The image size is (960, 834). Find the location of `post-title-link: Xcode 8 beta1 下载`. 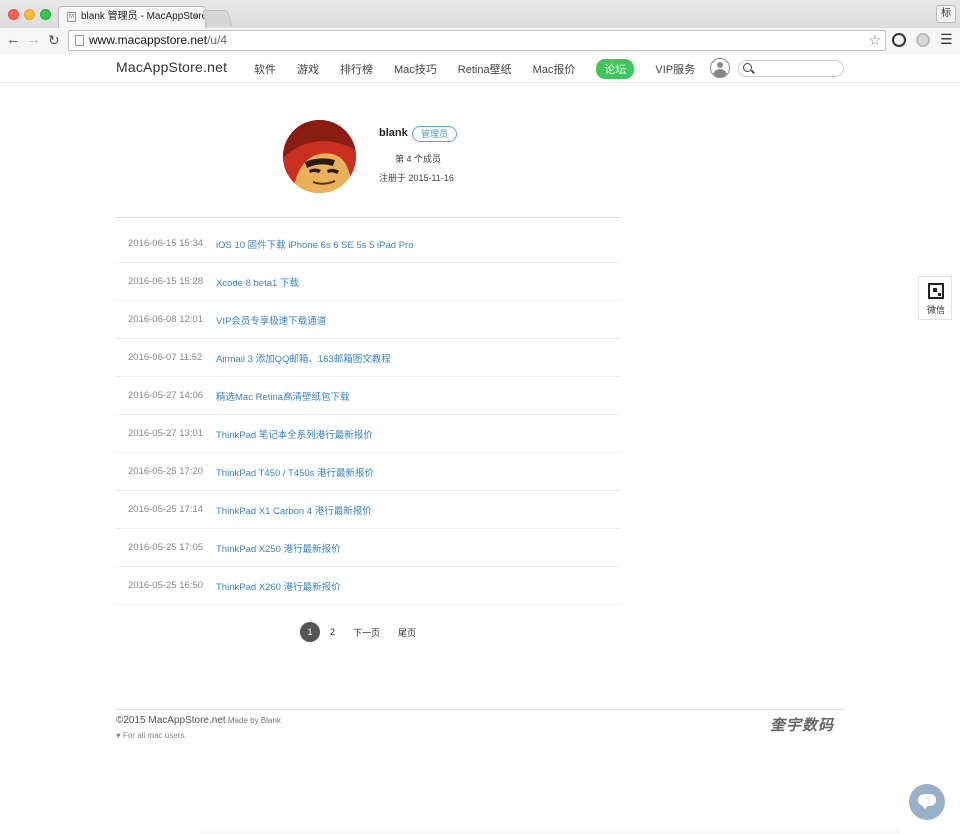

post-title-link: Xcode 8 beta1 下载 is located at coordinates (257, 282).